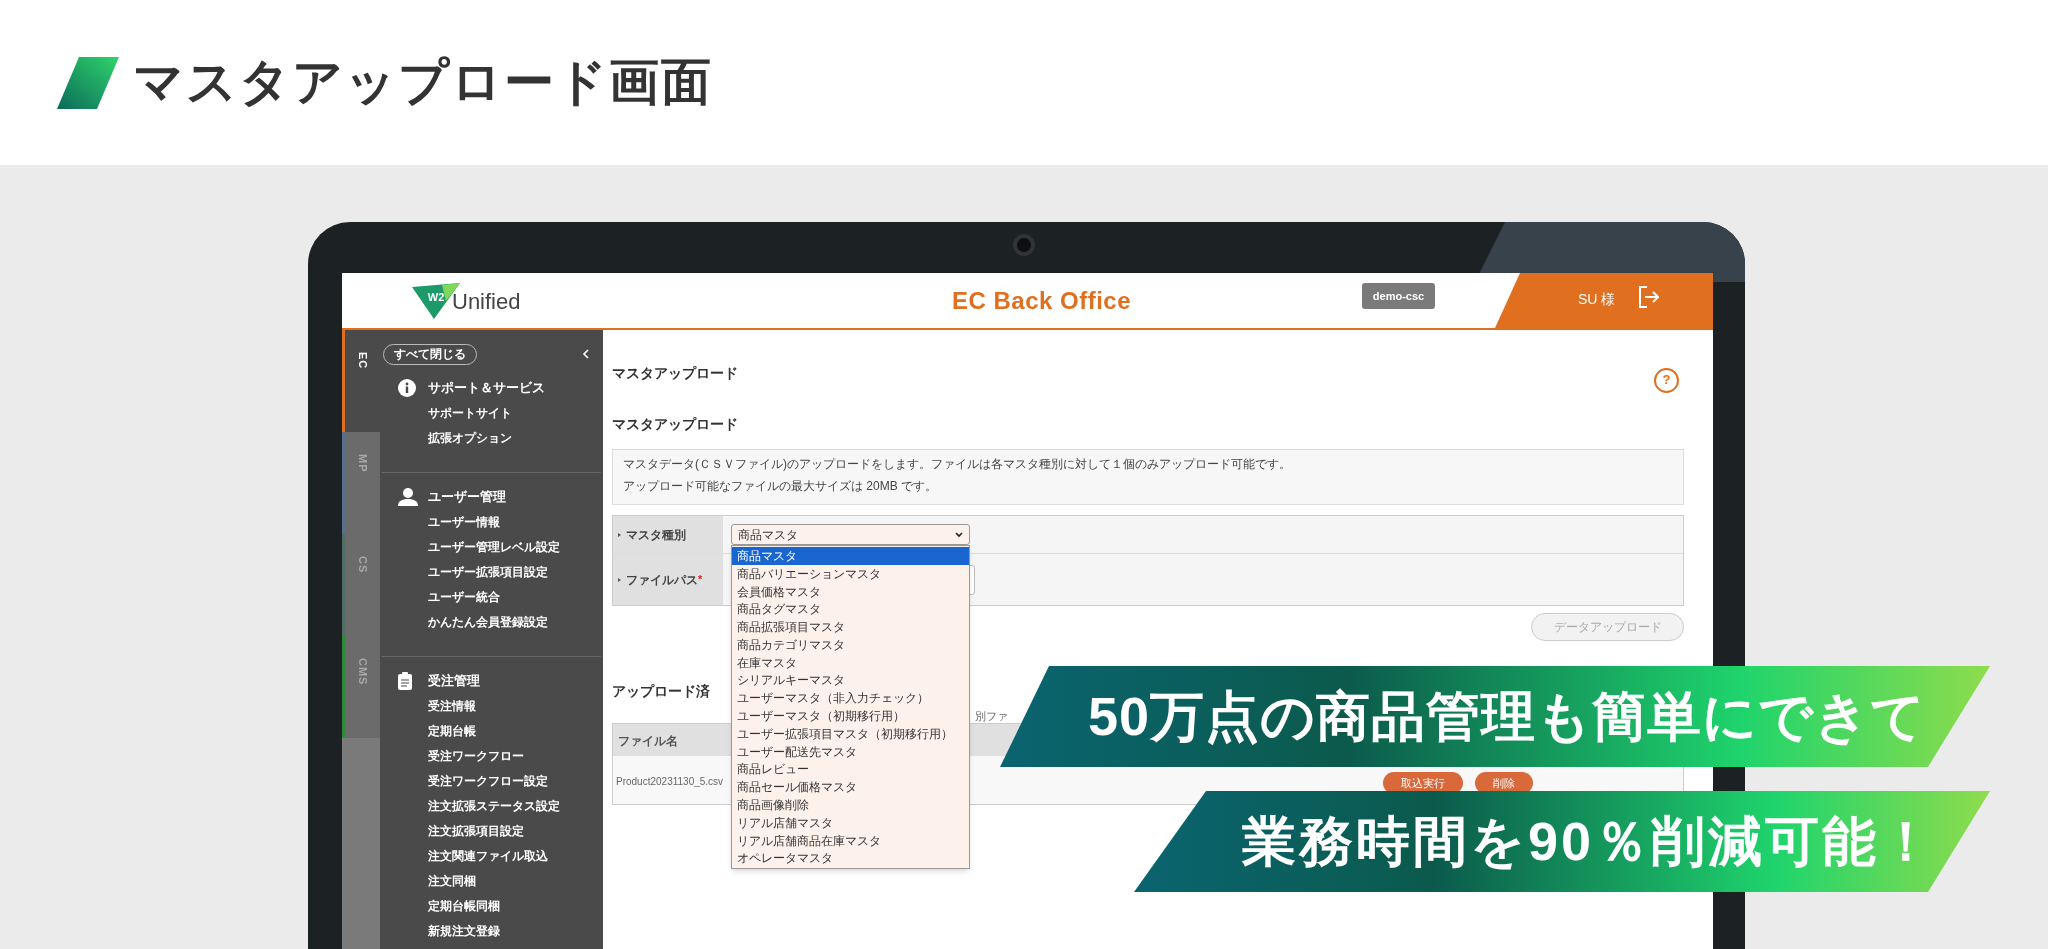 This screenshot has width=2048, height=949. Describe the element at coordinates (959, 534) in the screenshot. I see `caret-icon` at that location.